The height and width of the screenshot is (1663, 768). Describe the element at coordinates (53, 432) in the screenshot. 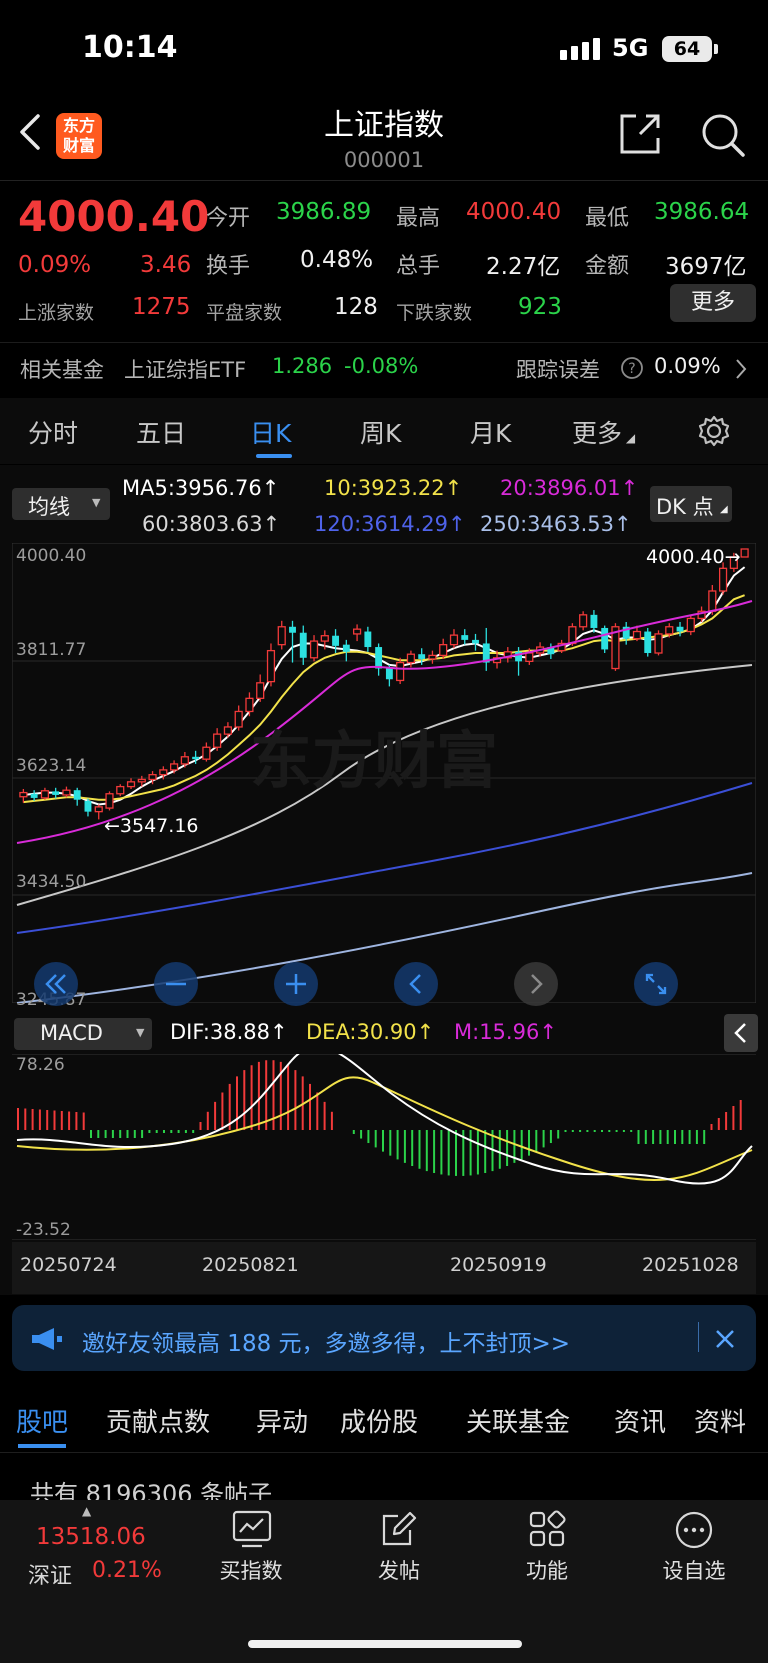

I see `tab-intraday: 分时` at that location.